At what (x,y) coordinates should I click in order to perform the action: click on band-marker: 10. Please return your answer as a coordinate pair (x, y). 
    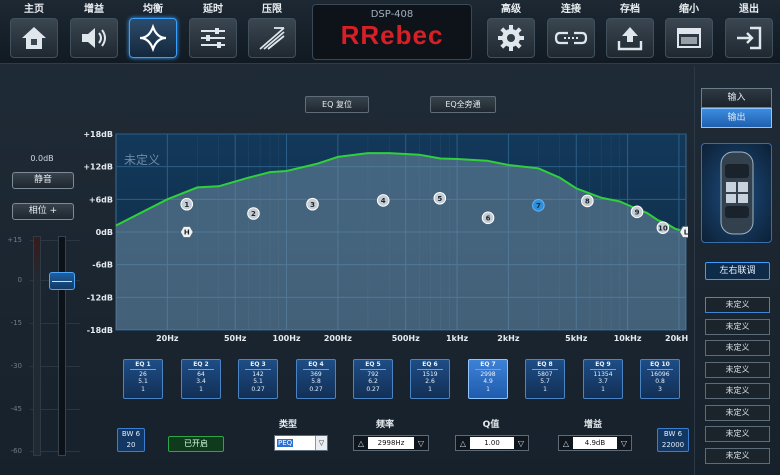
    Looking at the image, I should click on (663, 227).